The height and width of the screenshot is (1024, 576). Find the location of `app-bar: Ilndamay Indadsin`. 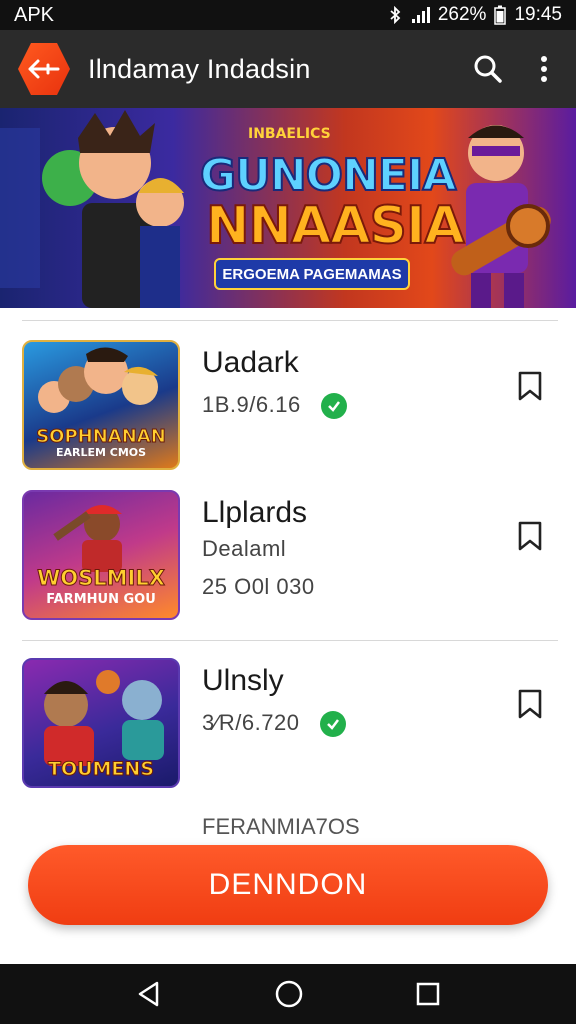

app-bar: Ilndamay Indadsin is located at coordinates (288, 69).